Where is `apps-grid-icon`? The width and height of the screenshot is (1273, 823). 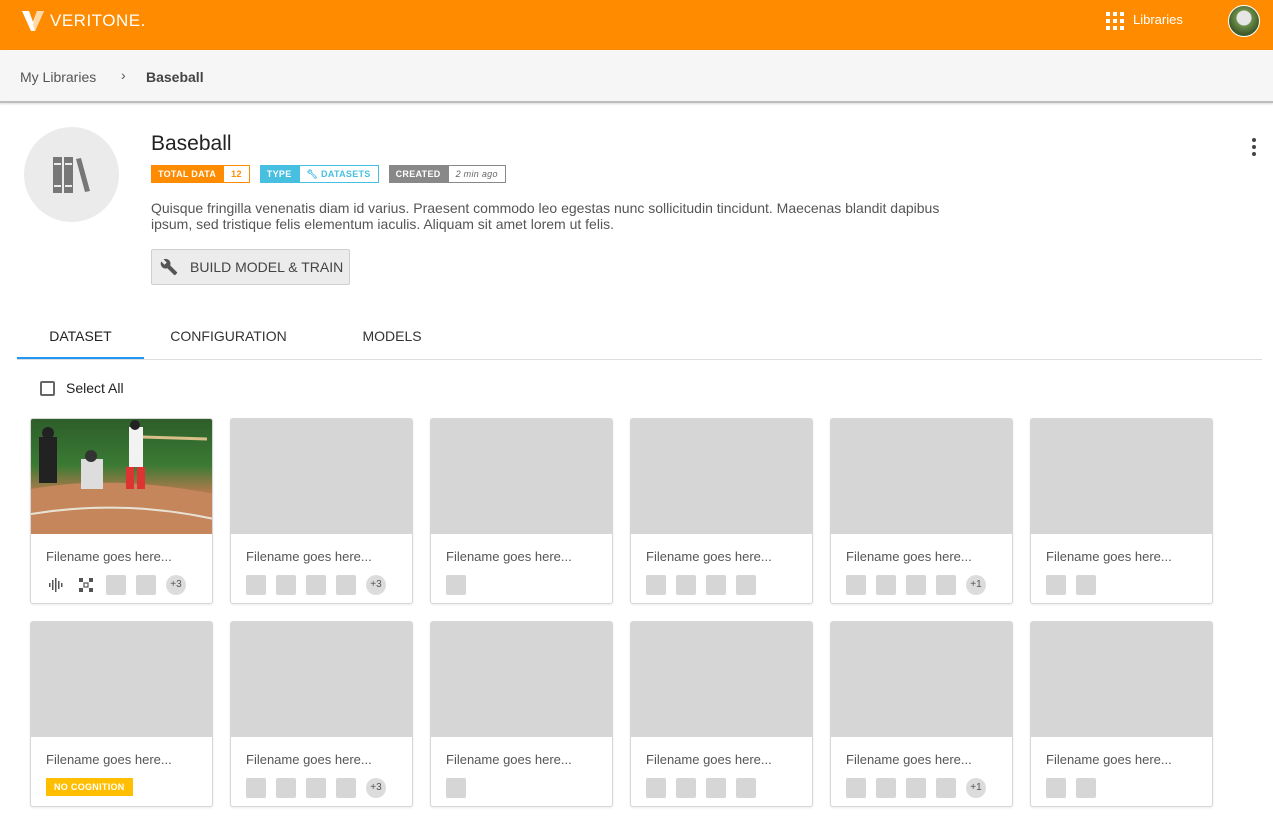 apps-grid-icon is located at coordinates (1115, 21).